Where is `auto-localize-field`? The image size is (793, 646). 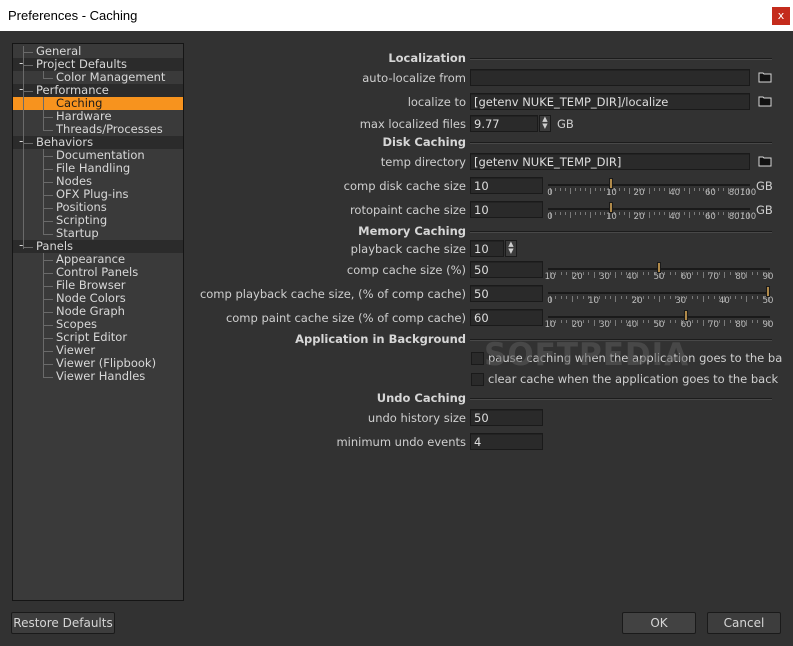 auto-localize-field is located at coordinates (610, 77).